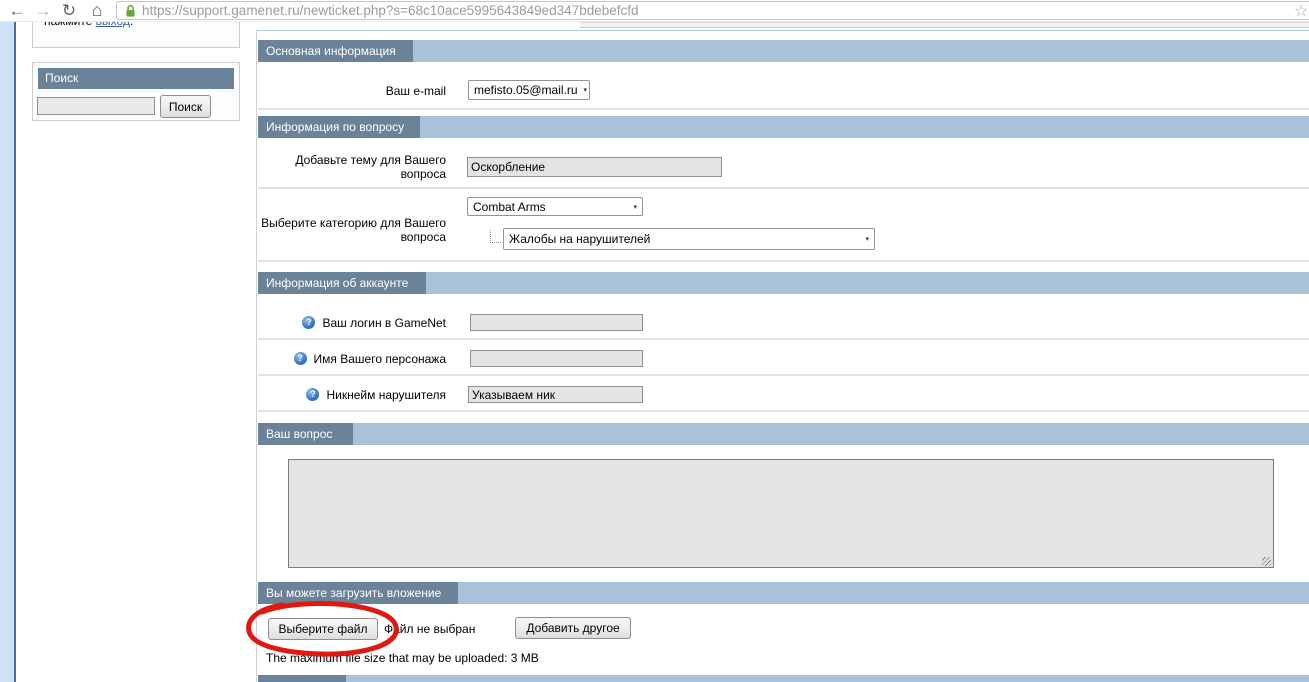 This screenshot has width=1309, height=682. I want to click on section-title-attachment: Вы можете загрузить вложение, so click(358, 593).